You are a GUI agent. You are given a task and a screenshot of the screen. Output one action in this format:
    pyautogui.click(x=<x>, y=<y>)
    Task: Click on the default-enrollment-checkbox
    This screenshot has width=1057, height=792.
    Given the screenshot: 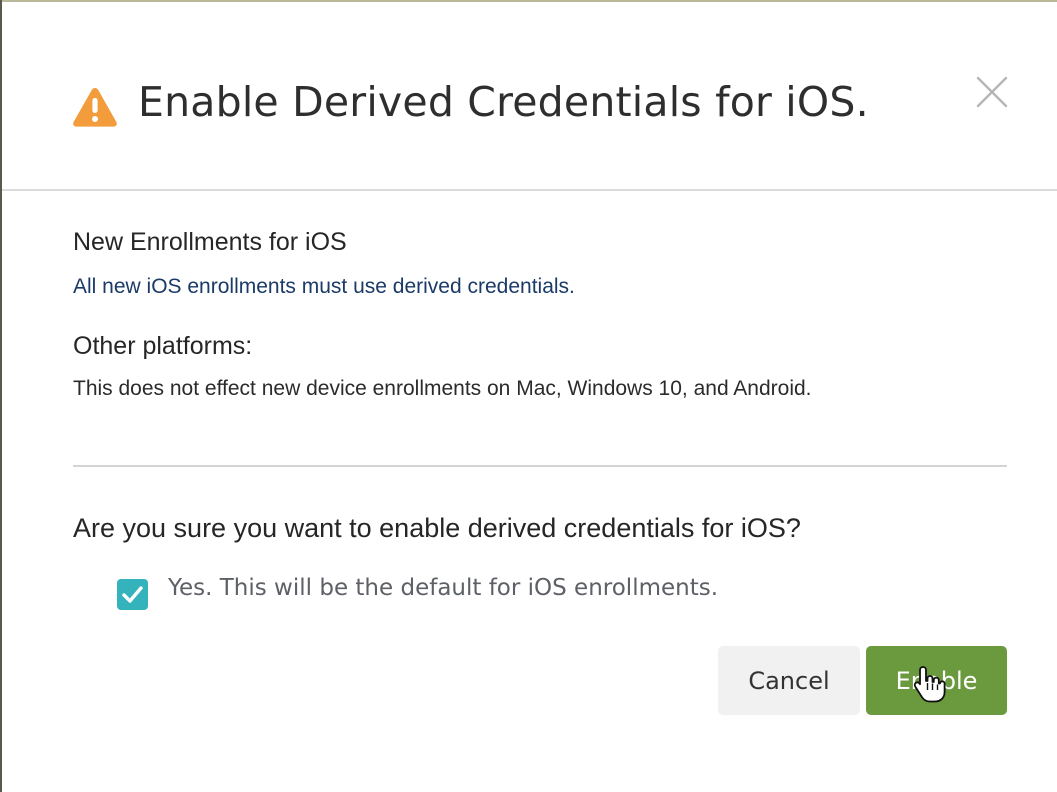 What is the action you would take?
    pyautogui.click(x=132, y=594)
    